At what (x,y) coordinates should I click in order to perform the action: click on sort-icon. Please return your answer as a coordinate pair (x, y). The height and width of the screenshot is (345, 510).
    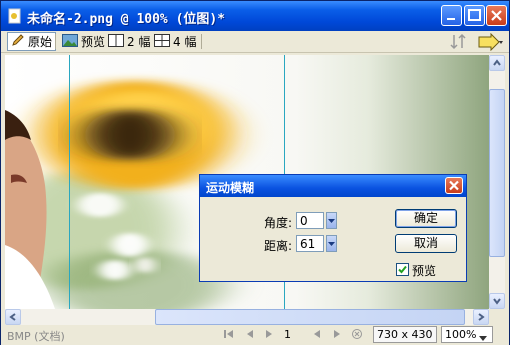
    Looking at the image, I should click on (459, 43).